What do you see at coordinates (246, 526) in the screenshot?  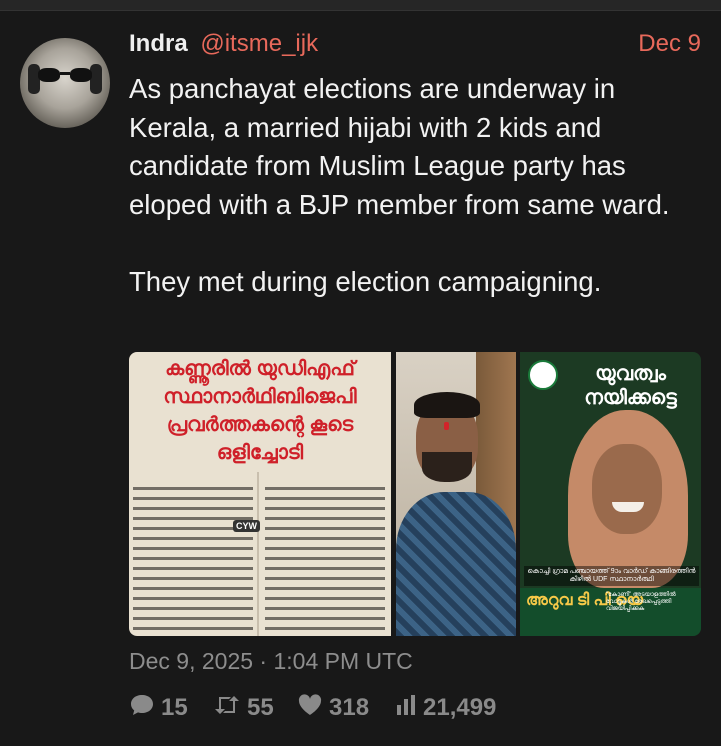 I see `newspaper-watermark: CYW` at bounding box center [246, 526].